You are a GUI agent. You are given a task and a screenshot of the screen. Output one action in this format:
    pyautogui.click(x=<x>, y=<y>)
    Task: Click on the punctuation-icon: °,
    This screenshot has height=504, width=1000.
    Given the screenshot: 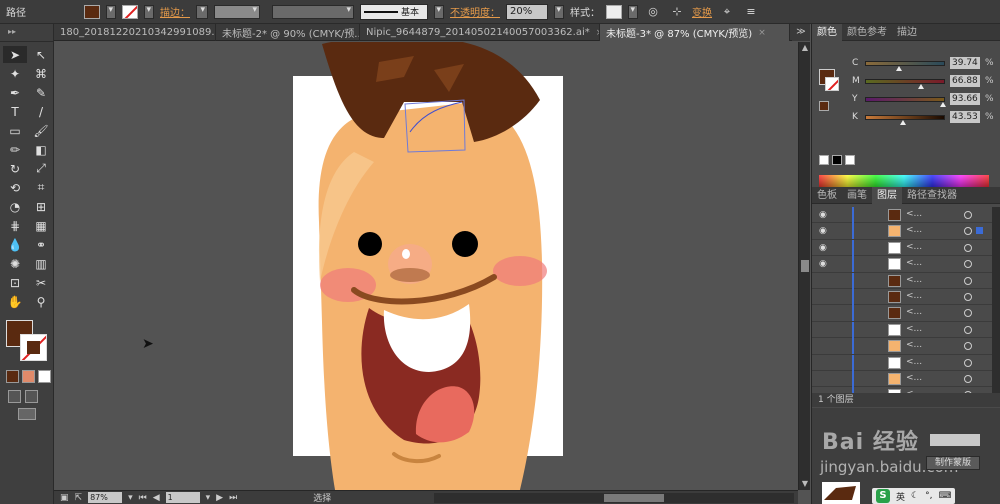 What is the action you would take?
    pyautogui.click(x=928, y=496)
    